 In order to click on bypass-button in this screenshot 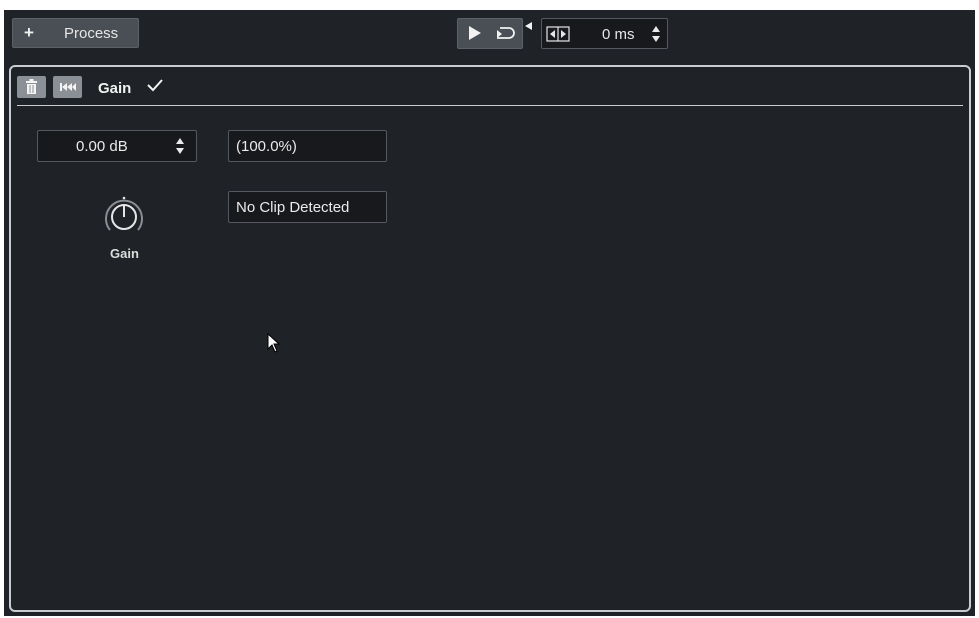, I will do `click(67, 87)`.